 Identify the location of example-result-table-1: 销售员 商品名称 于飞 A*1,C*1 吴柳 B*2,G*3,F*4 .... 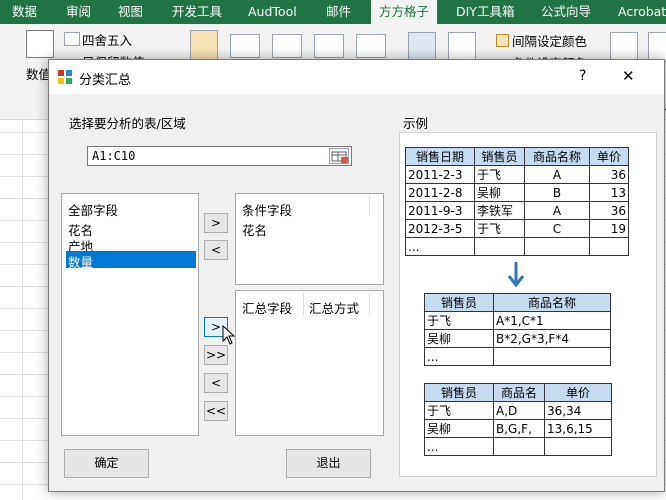
(517, 329).